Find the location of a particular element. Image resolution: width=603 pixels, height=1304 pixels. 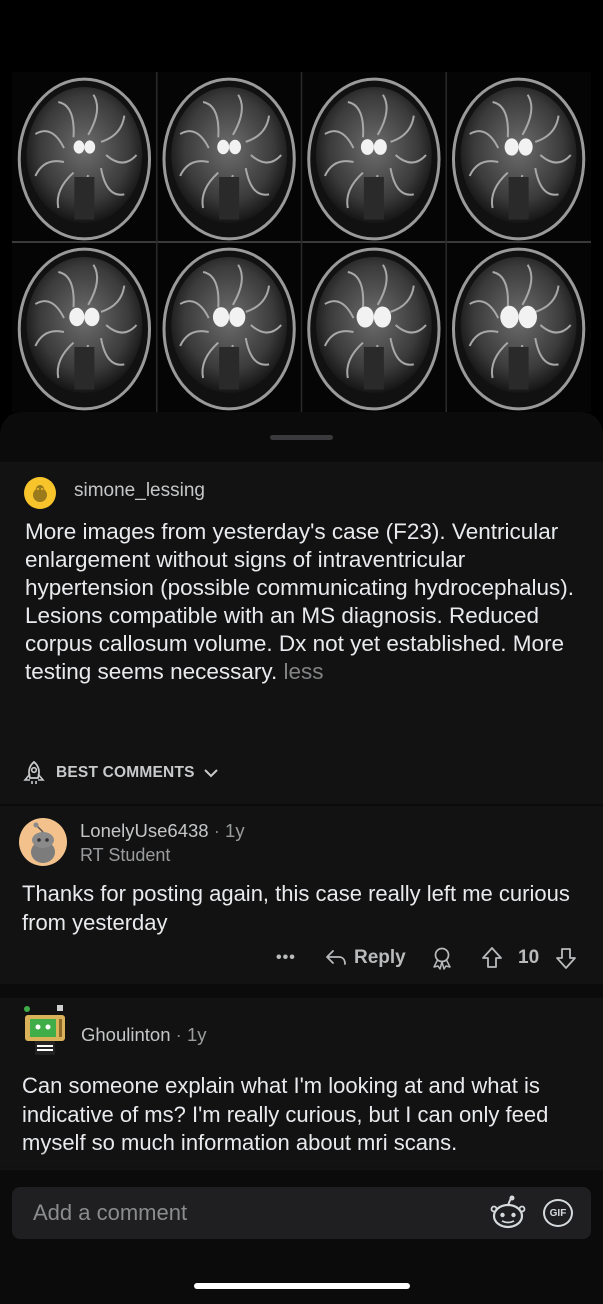

less-link: less is located at coordinates (303, 671).